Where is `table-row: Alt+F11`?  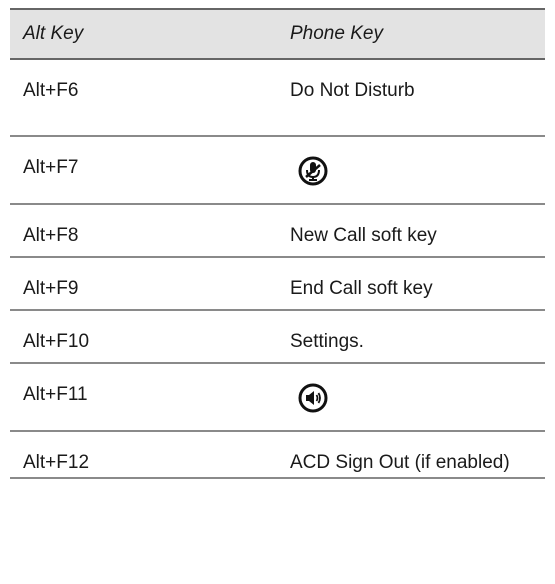 table-row: Alt+F11 is located at coordinates (277, 397).